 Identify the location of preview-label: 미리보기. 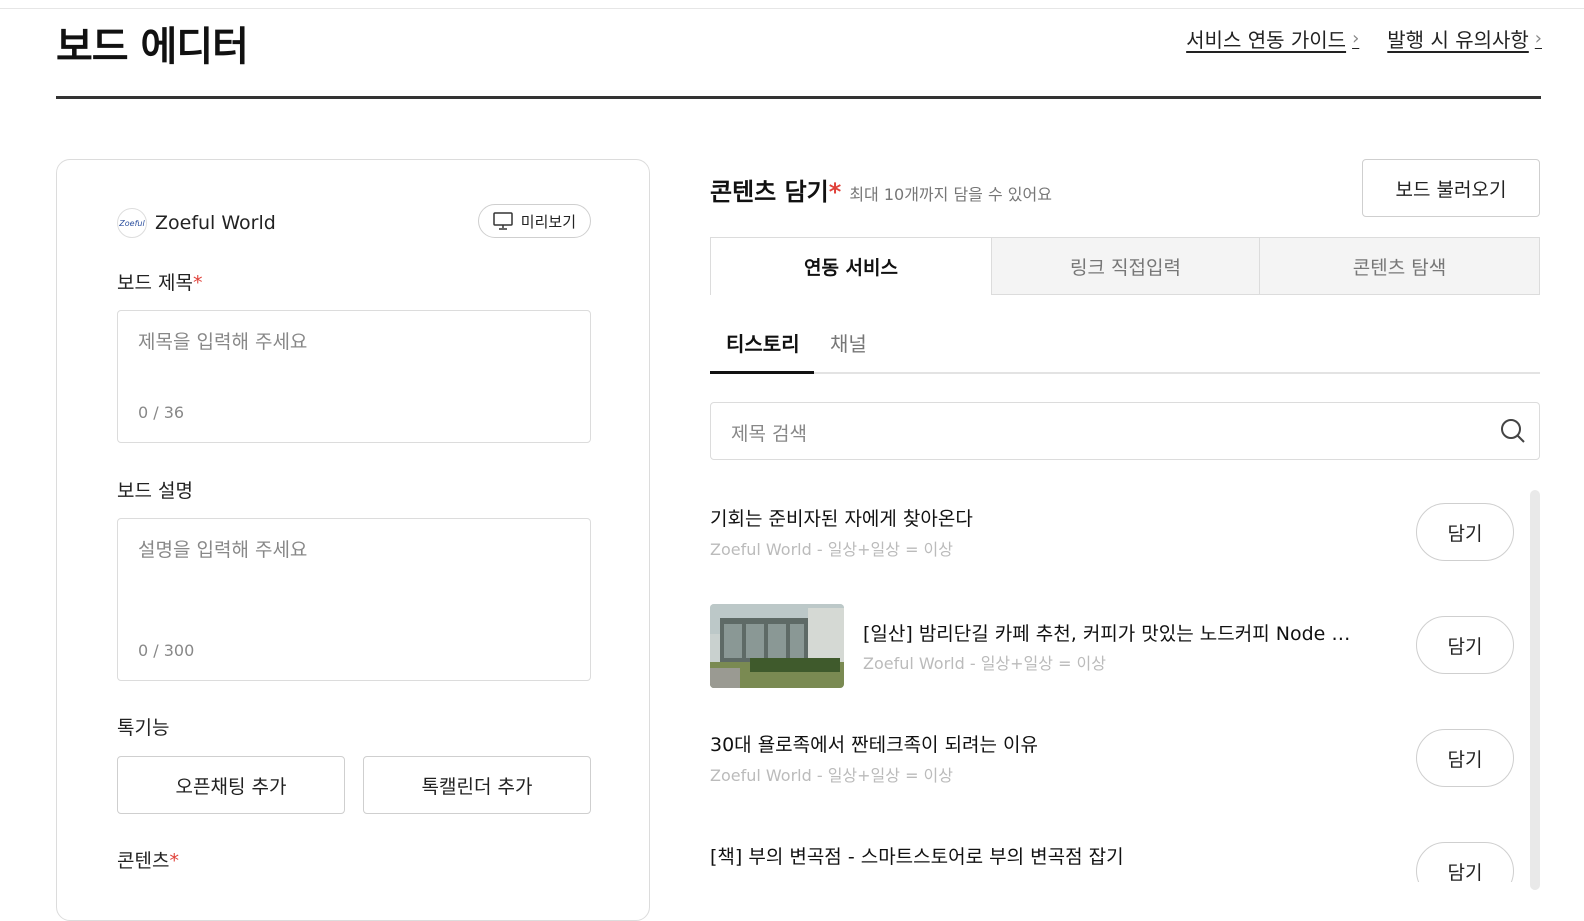
(548, 221).